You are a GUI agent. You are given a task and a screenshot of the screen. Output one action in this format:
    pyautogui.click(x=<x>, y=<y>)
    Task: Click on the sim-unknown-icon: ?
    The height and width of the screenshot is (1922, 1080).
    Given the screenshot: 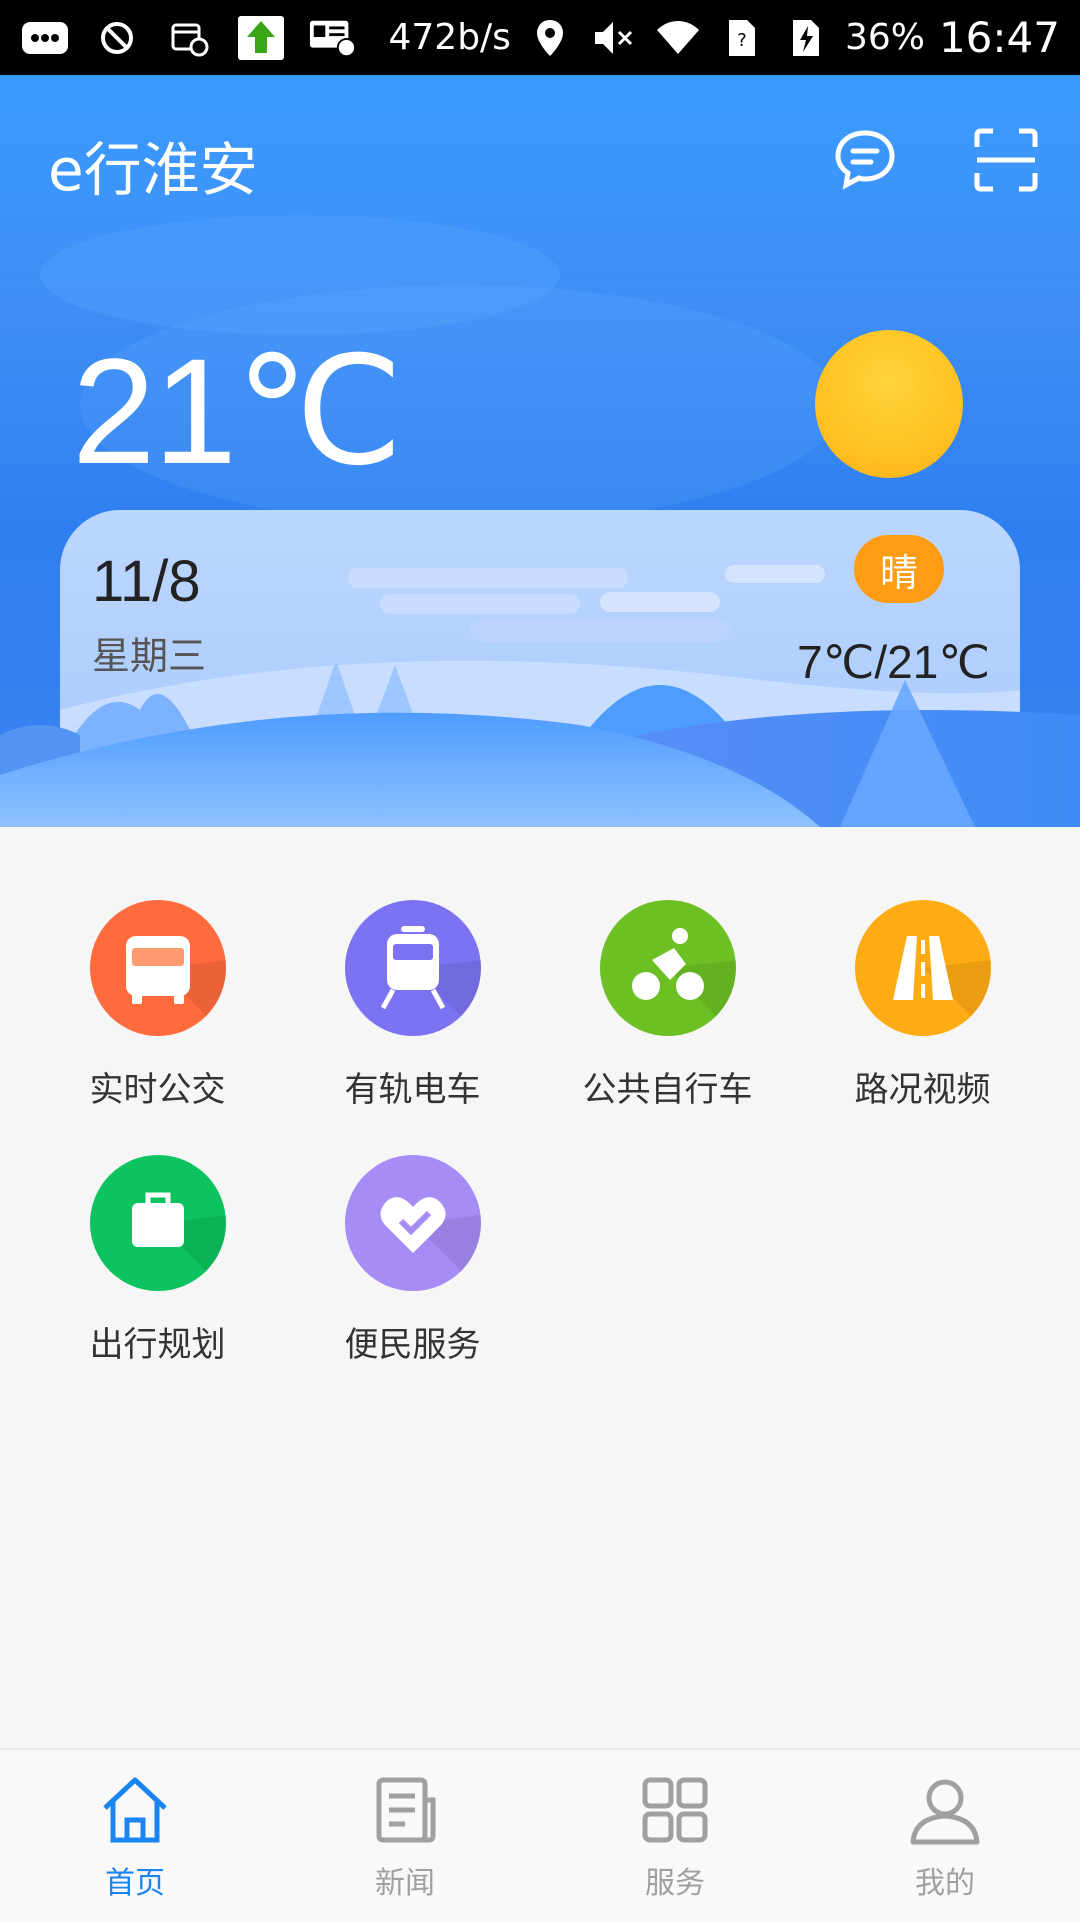 What is the action you would take?
    pyautogui.click(x=742, y=38)
    